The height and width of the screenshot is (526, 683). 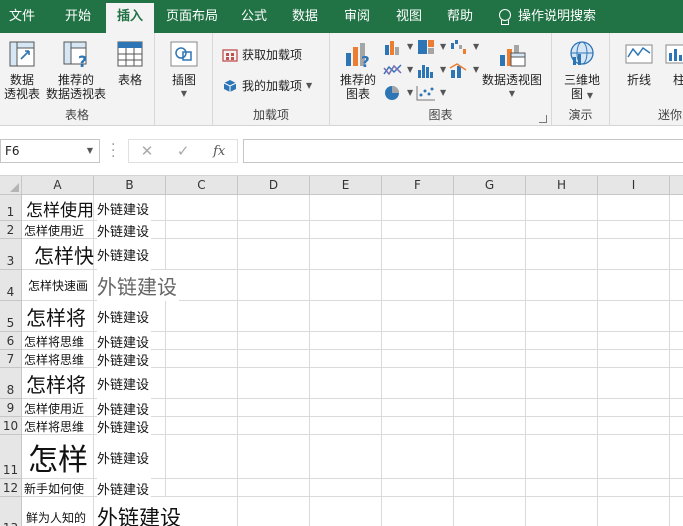 What do you see at coordinates (183, 151) in the screenshot?
I see `enter-icon: ✓` at bounding box center [183, 151].